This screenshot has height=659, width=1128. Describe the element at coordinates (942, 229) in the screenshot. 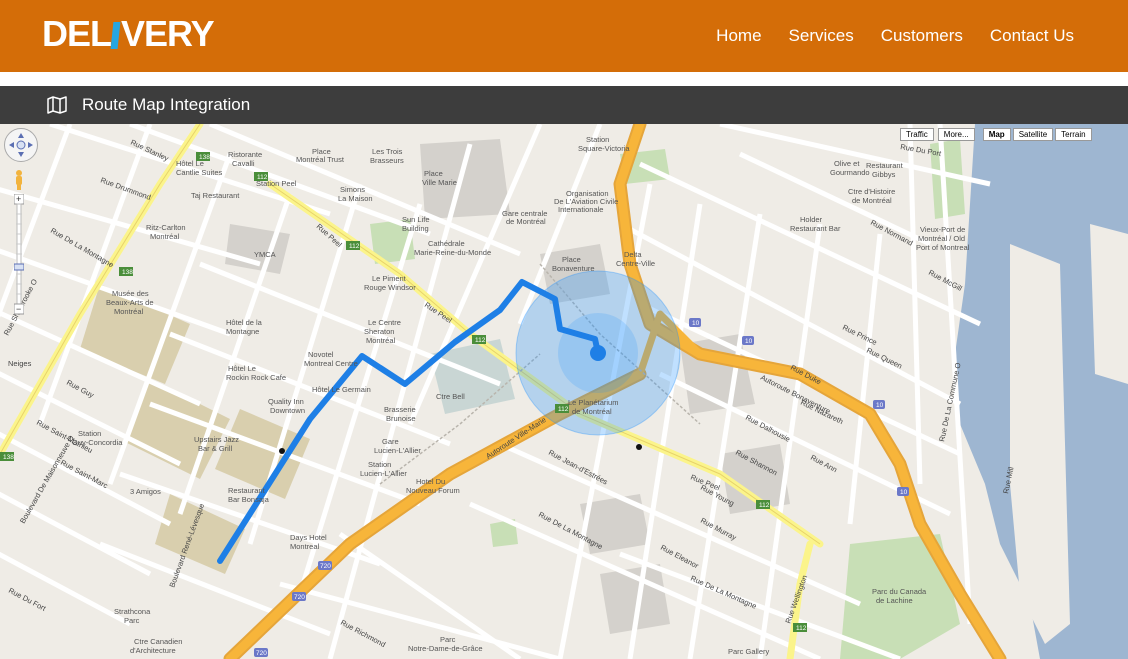

I see `svg-text: Vieux-Port de` at that location.